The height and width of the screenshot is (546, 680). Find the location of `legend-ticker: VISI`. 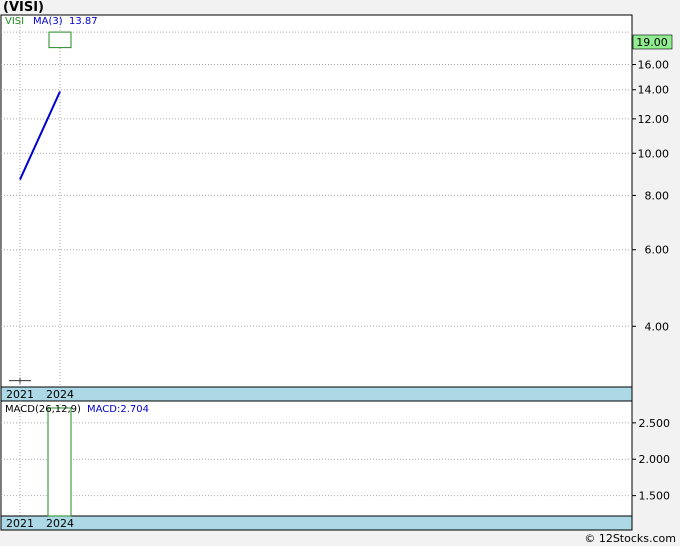

legend-ticker: VISI is located at coordinates (14, 21).